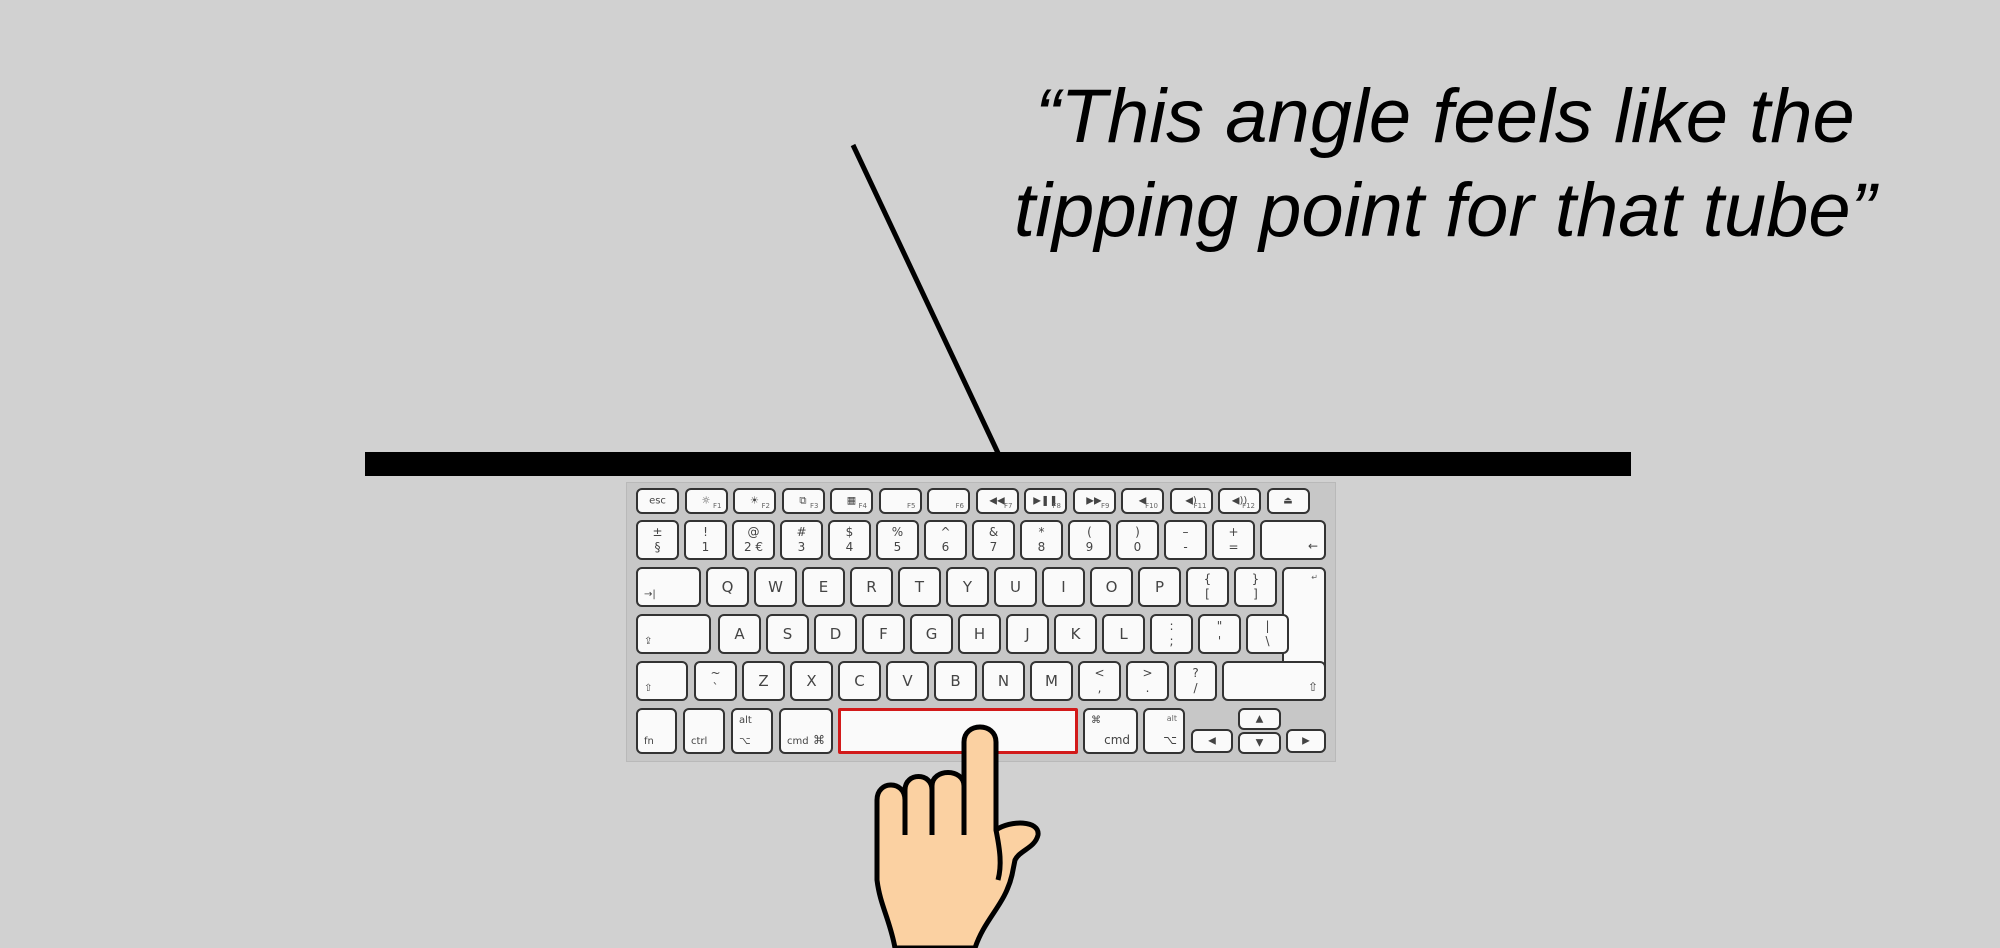  What do you see at coordinates (801, 540) in the screenshot?
I see `number-key-3: #3` at bounding box center [801, 540].